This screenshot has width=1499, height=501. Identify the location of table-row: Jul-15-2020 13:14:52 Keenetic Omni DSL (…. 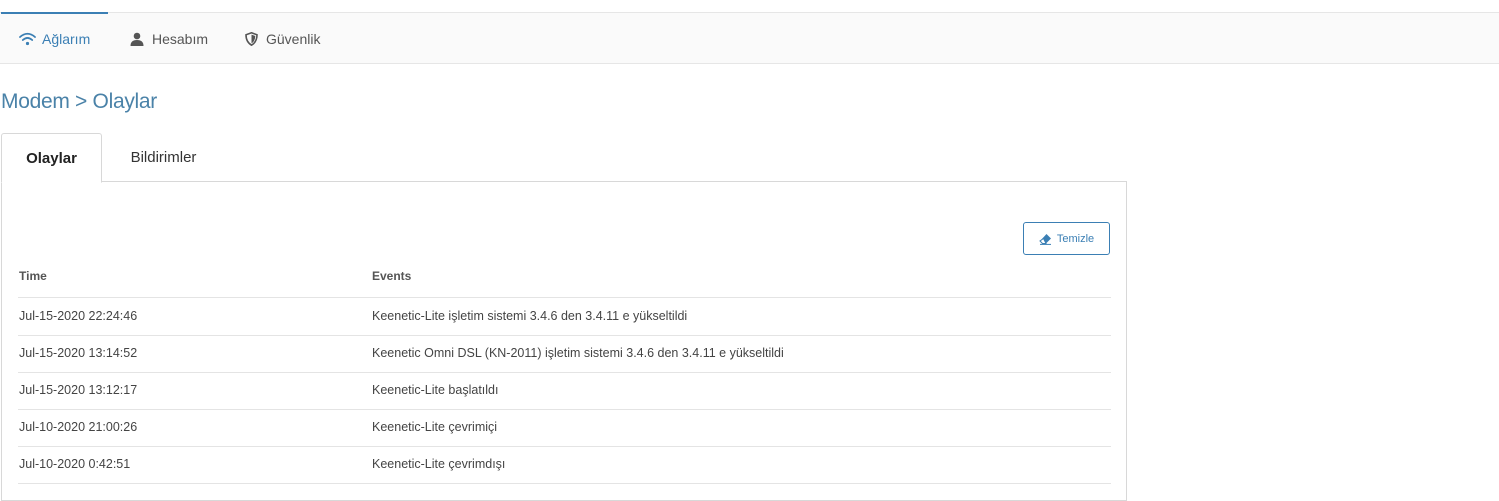
(564, 354).